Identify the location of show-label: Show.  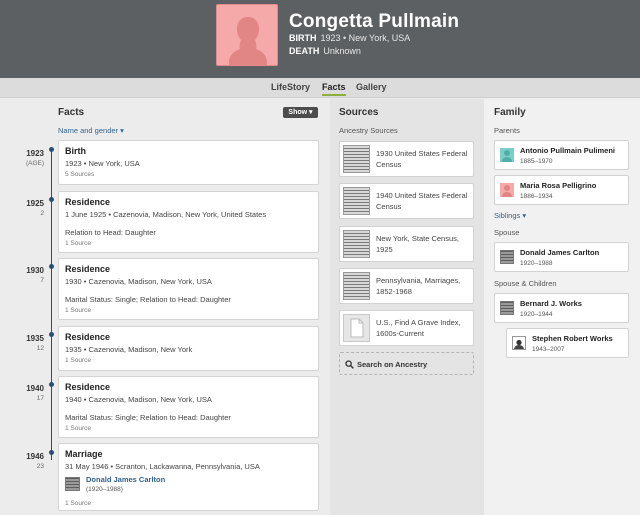
(298, 112).